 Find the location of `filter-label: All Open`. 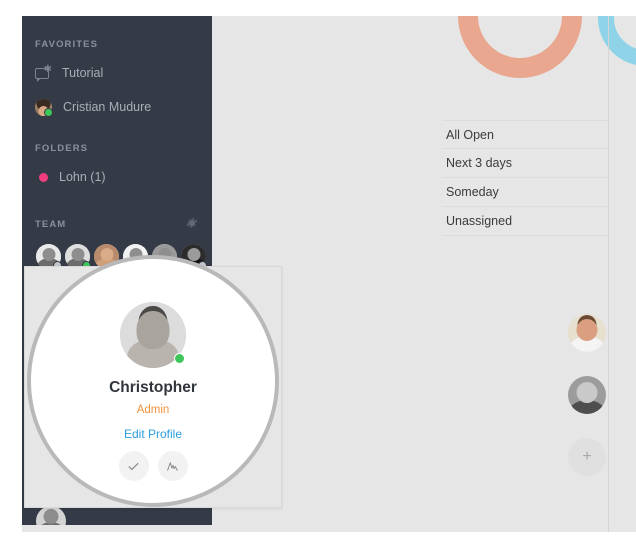

filter-label: All Open is located at coordinates (470, 135).